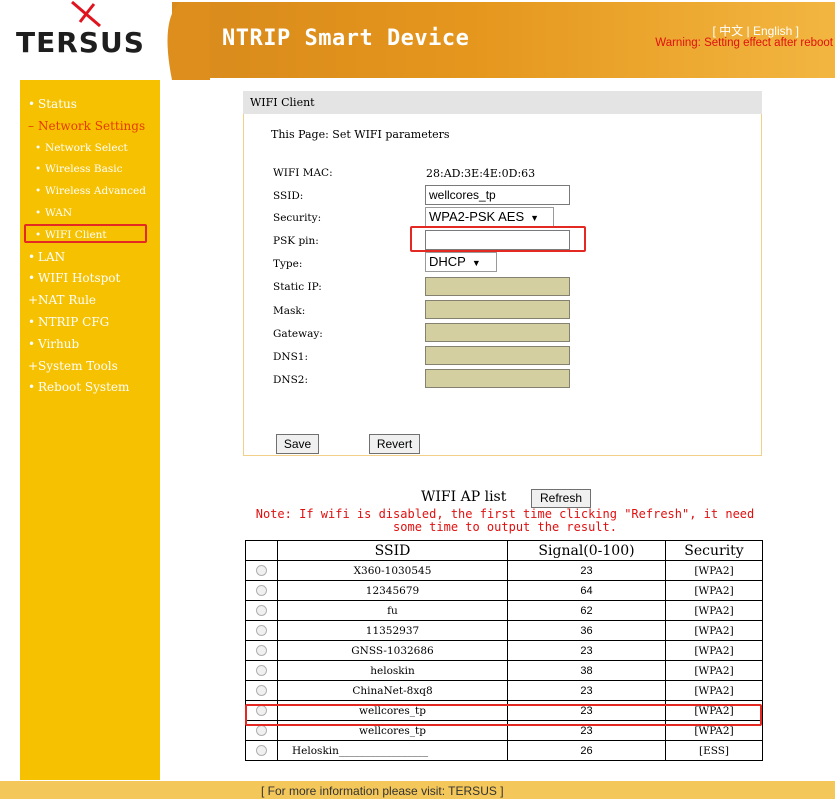 The image size is (835, 799). What do you see at coordinates (87, 345) in the screenshot?
I see `sidebar-item-virhub: • Virhub` at bounding box center [87, 345].